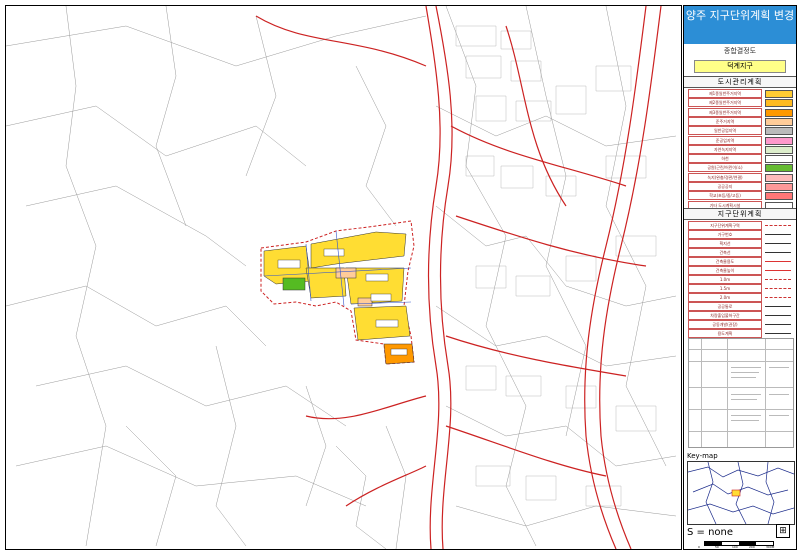 This screenshot has height=555, width=800. I want to click on urban-legend-item: 하천, so click(740, 159).